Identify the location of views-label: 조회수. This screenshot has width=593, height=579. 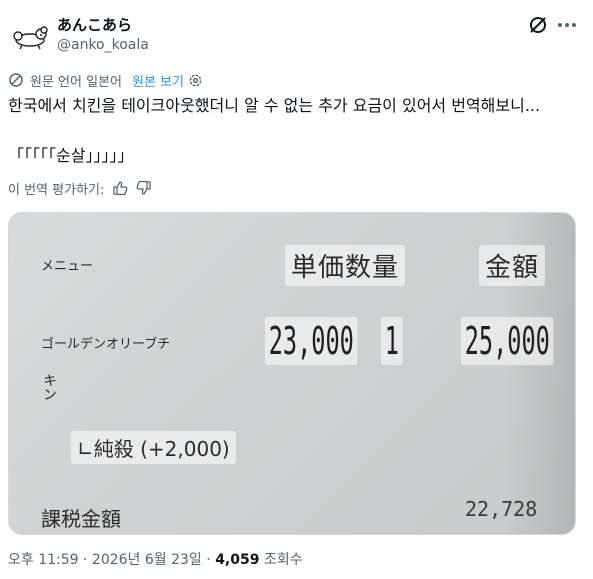
(283, 560).